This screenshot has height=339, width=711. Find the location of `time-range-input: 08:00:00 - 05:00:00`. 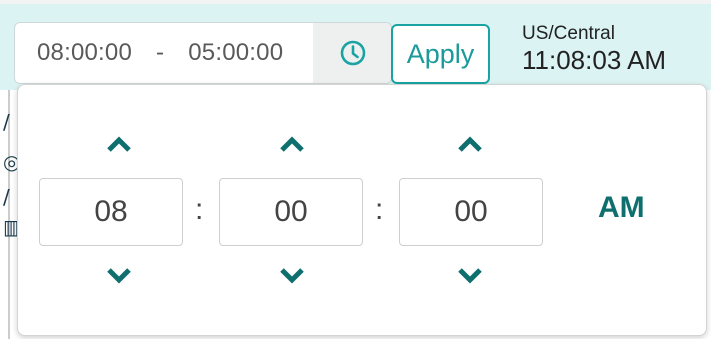

time-range-input: 08:00:00 - 05:00:00 is located at coordinates (203, 53).